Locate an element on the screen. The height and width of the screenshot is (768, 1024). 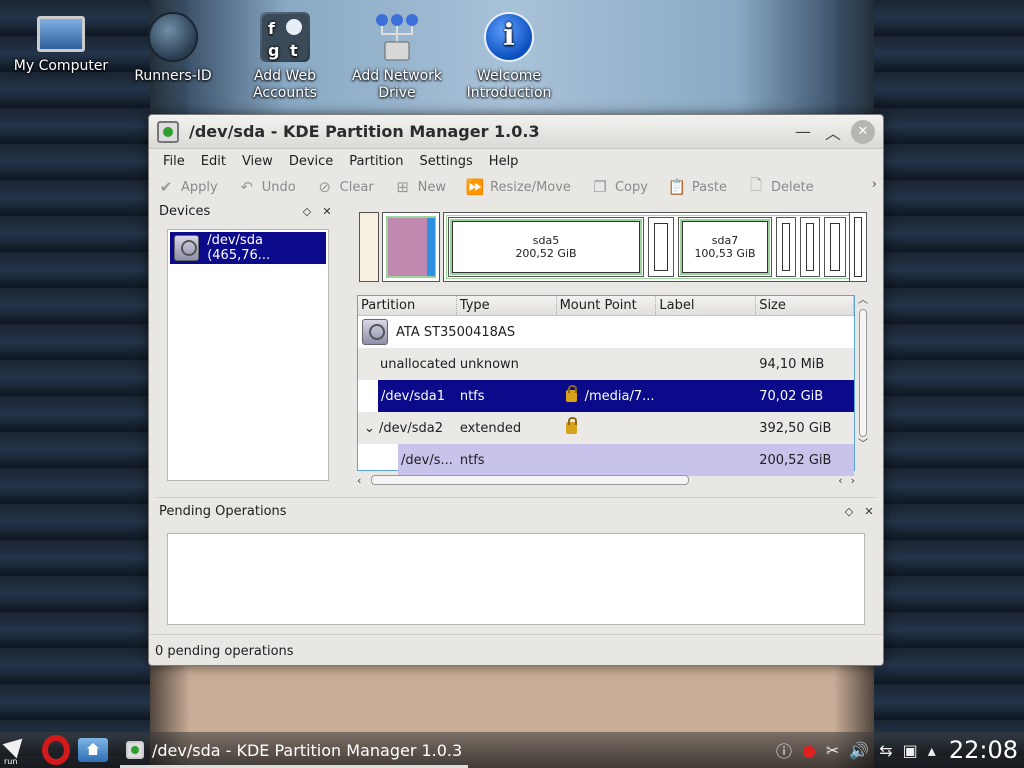
volume-icon: 🔊 is located at coordinates (859, 750).